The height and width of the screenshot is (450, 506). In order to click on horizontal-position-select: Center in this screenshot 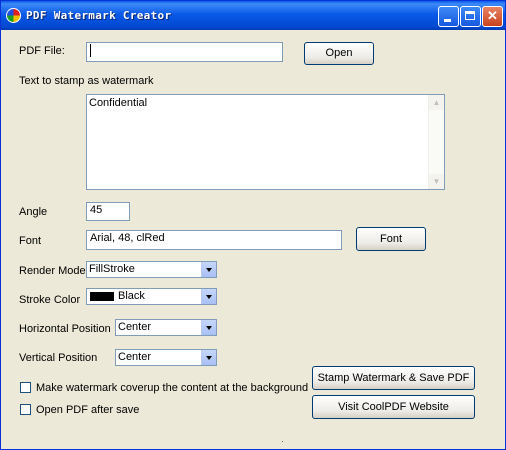, I will do `click(166, 327)`.